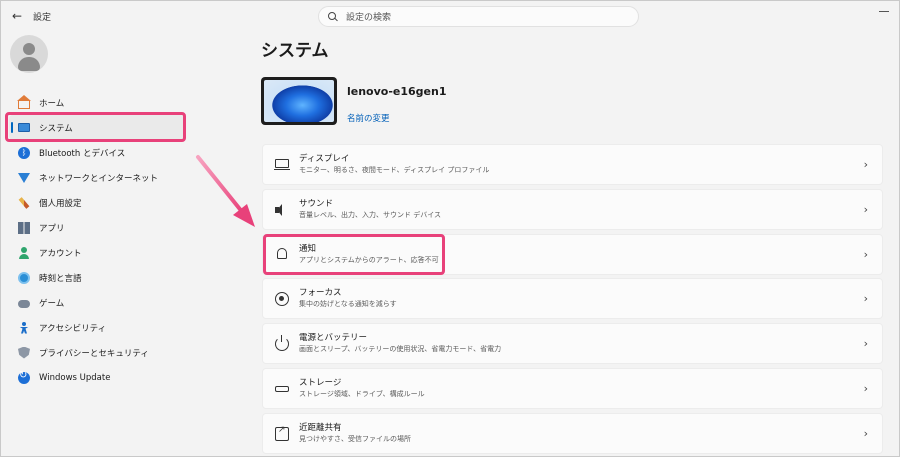  What do you see at coordinates (225, 191) in the screenshot?
I see `annotation-arrow` at bounding box center [225, 191].